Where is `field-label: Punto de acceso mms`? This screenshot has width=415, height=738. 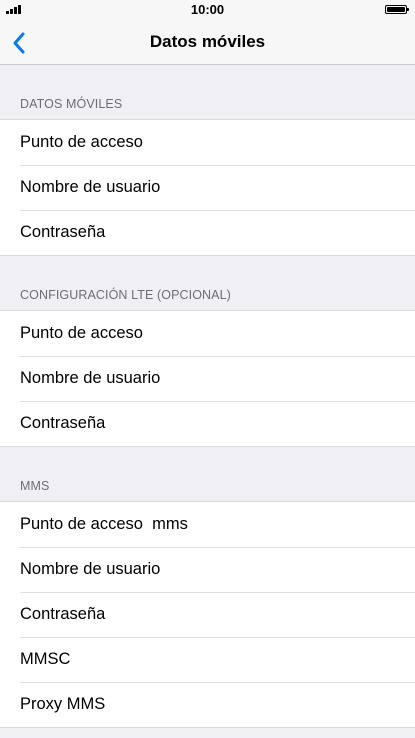
field-label: Punto de acceso mms is located at coordinates (104, 524).